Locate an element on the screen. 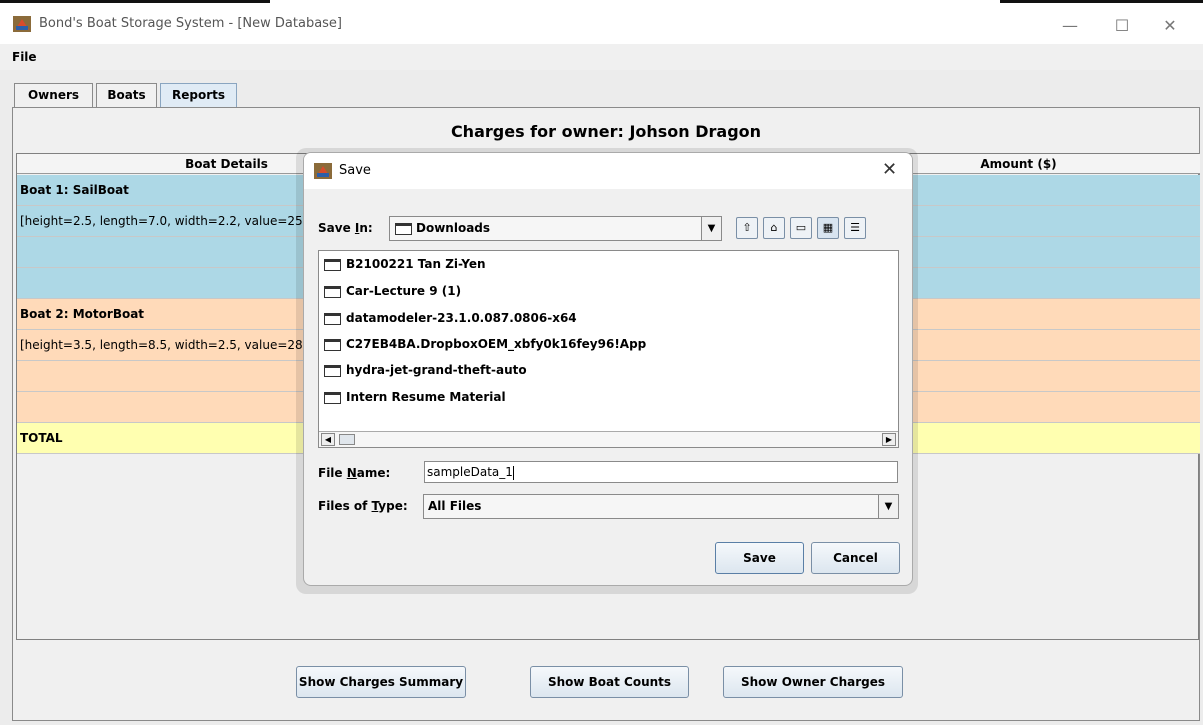 The image size is (1203, 725). list-item: B2100221 Tan Zi-Yen is located at coordinates (405, 264).